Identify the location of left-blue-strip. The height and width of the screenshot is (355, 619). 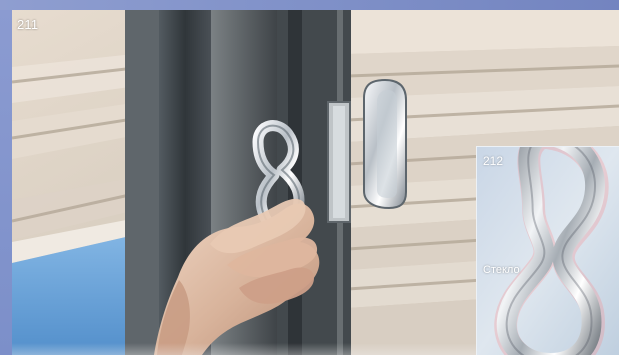
(6, 182).